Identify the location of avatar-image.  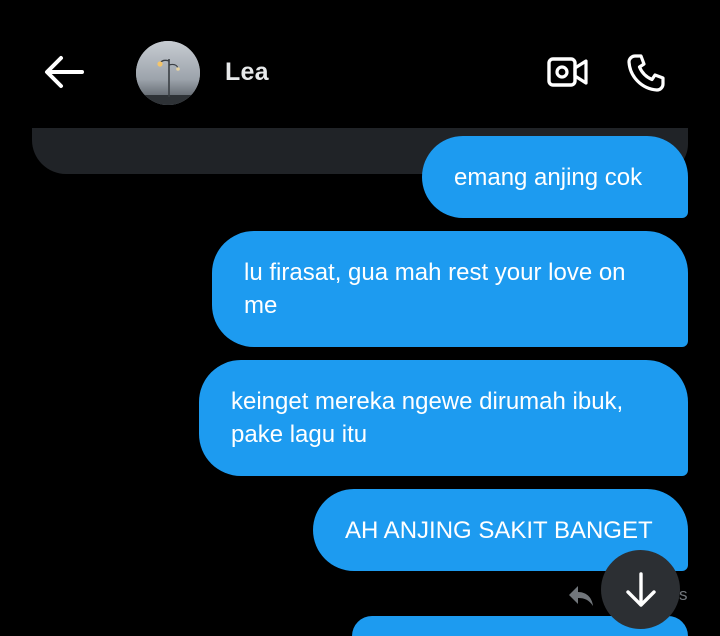
(168, 73).